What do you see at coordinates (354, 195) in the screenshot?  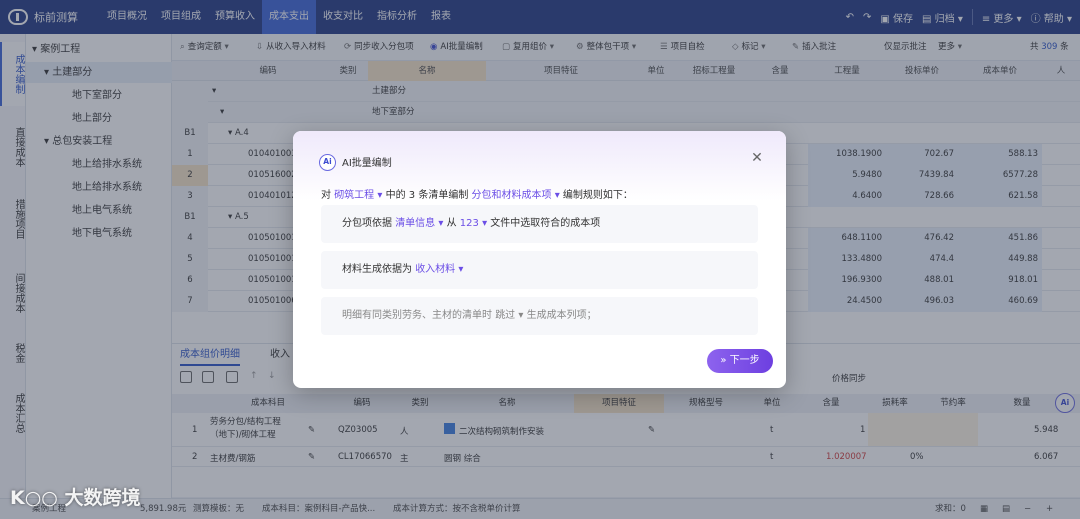 I see `project-select-value: 砌筑工程` at bounding box center [354, 195].